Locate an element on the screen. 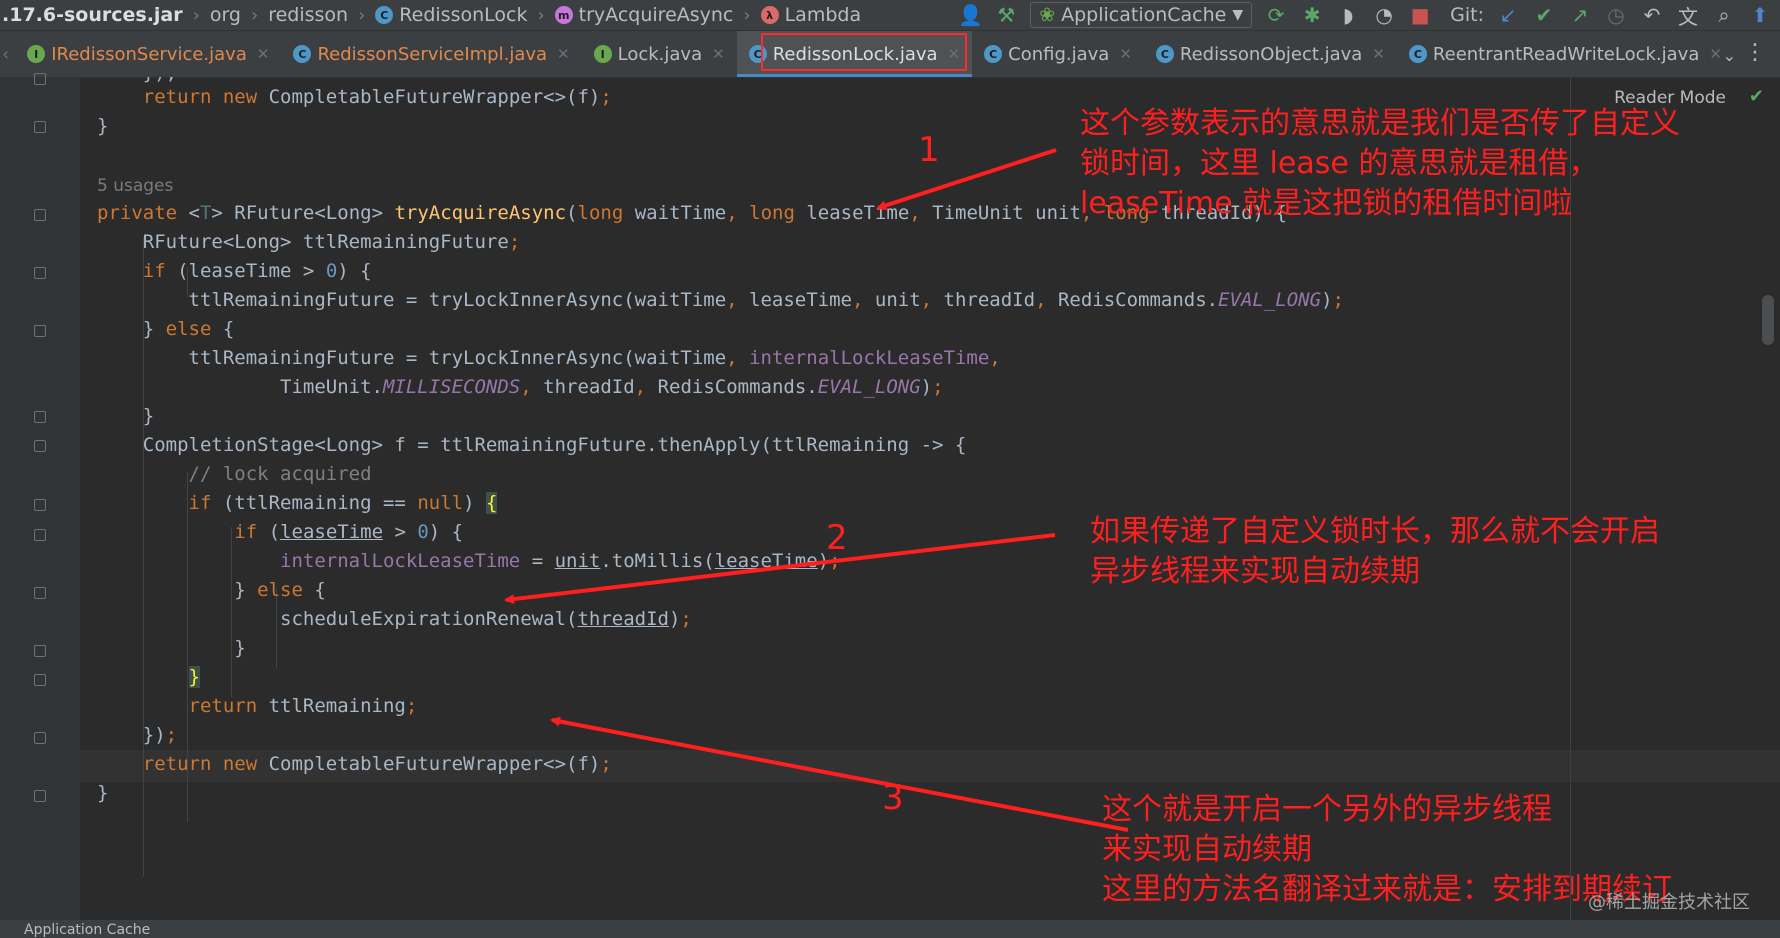  profiler-icon: ◔ is located at coordinates (1384, 15).